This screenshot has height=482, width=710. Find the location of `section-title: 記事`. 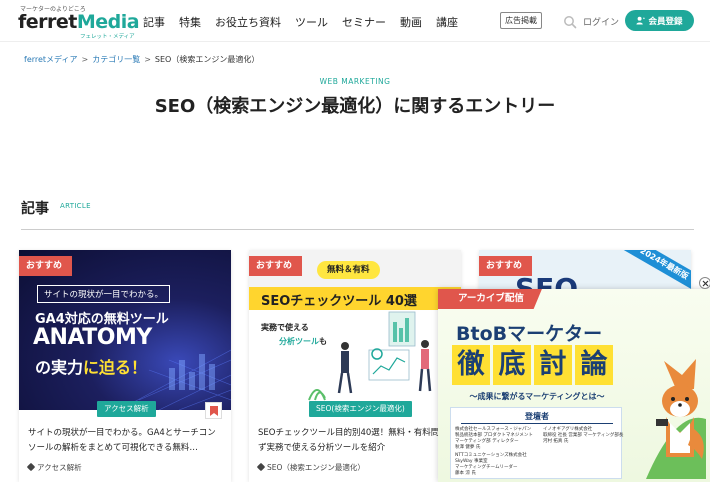

section-title: 記事 is located at coordinates (35, 209).